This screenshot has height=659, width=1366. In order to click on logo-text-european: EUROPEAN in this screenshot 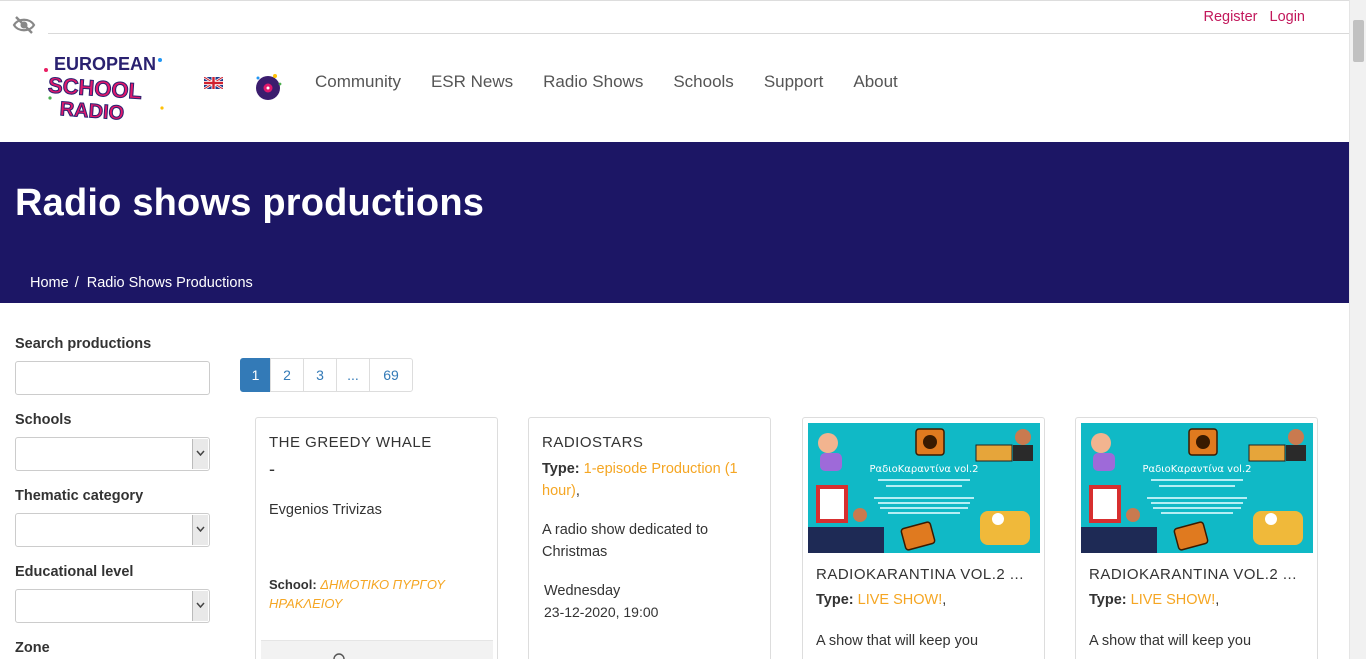, I will do `click(105, 64)`.